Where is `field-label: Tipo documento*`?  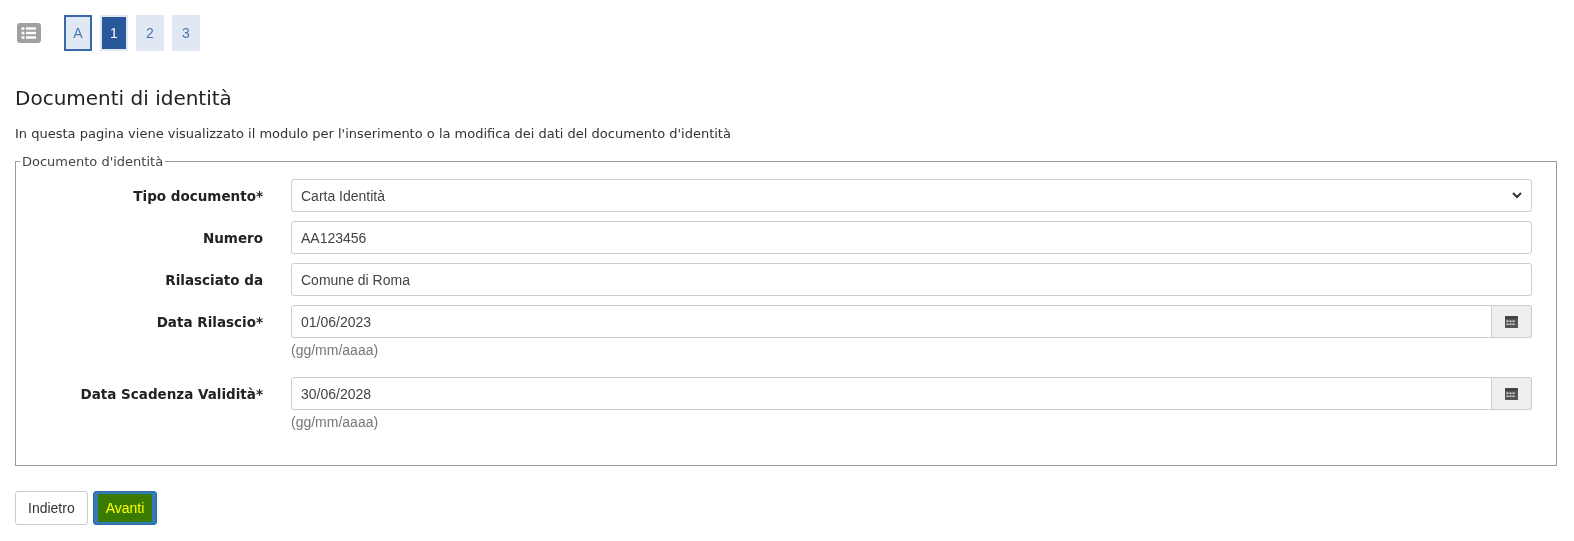 field-label: Tipo documento* is located at coordinates (198, 196).